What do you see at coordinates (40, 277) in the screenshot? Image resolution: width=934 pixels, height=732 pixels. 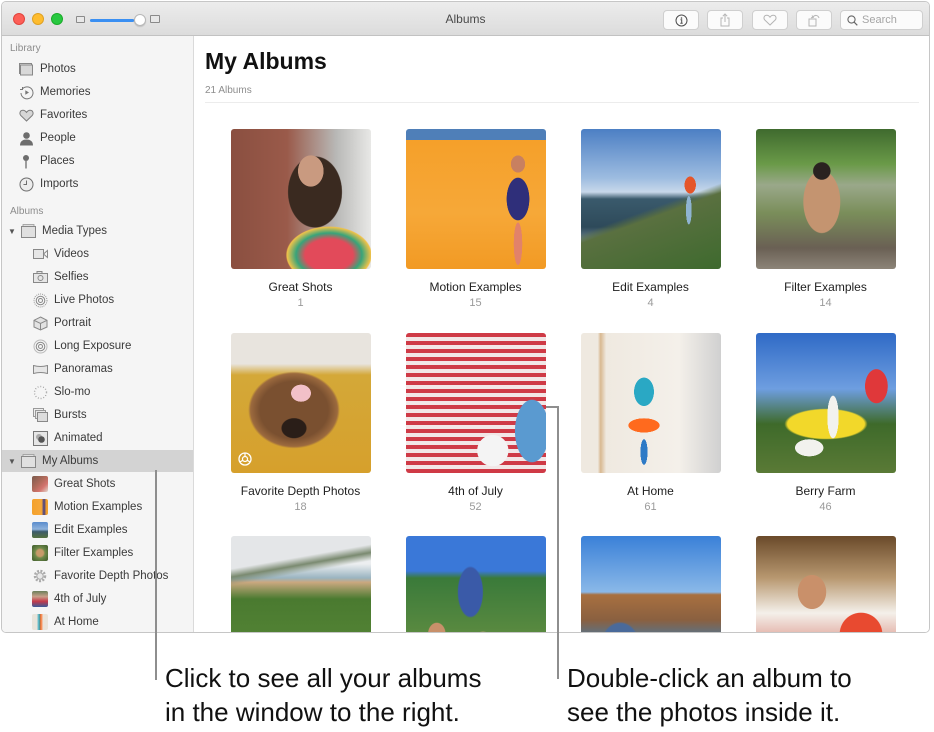 I see `selfie-camera-icon` at bounding box center [40, 277].